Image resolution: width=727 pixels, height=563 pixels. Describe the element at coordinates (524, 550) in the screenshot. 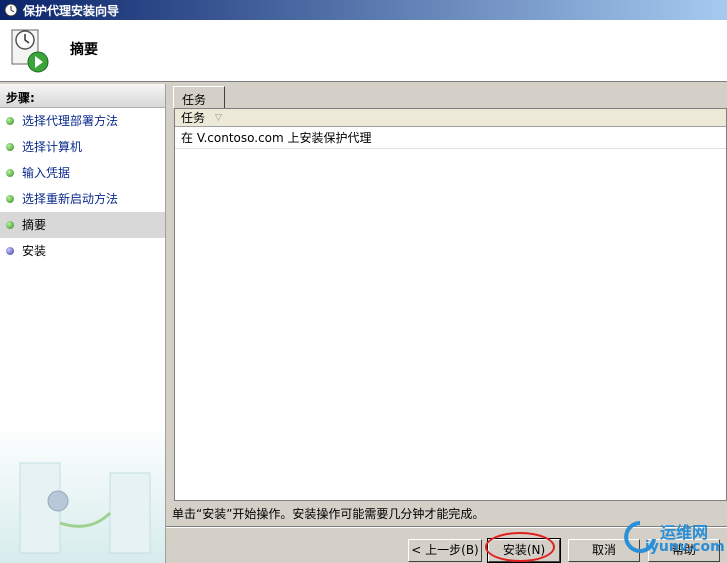

I see `install-button: 安装(N)` at that location.